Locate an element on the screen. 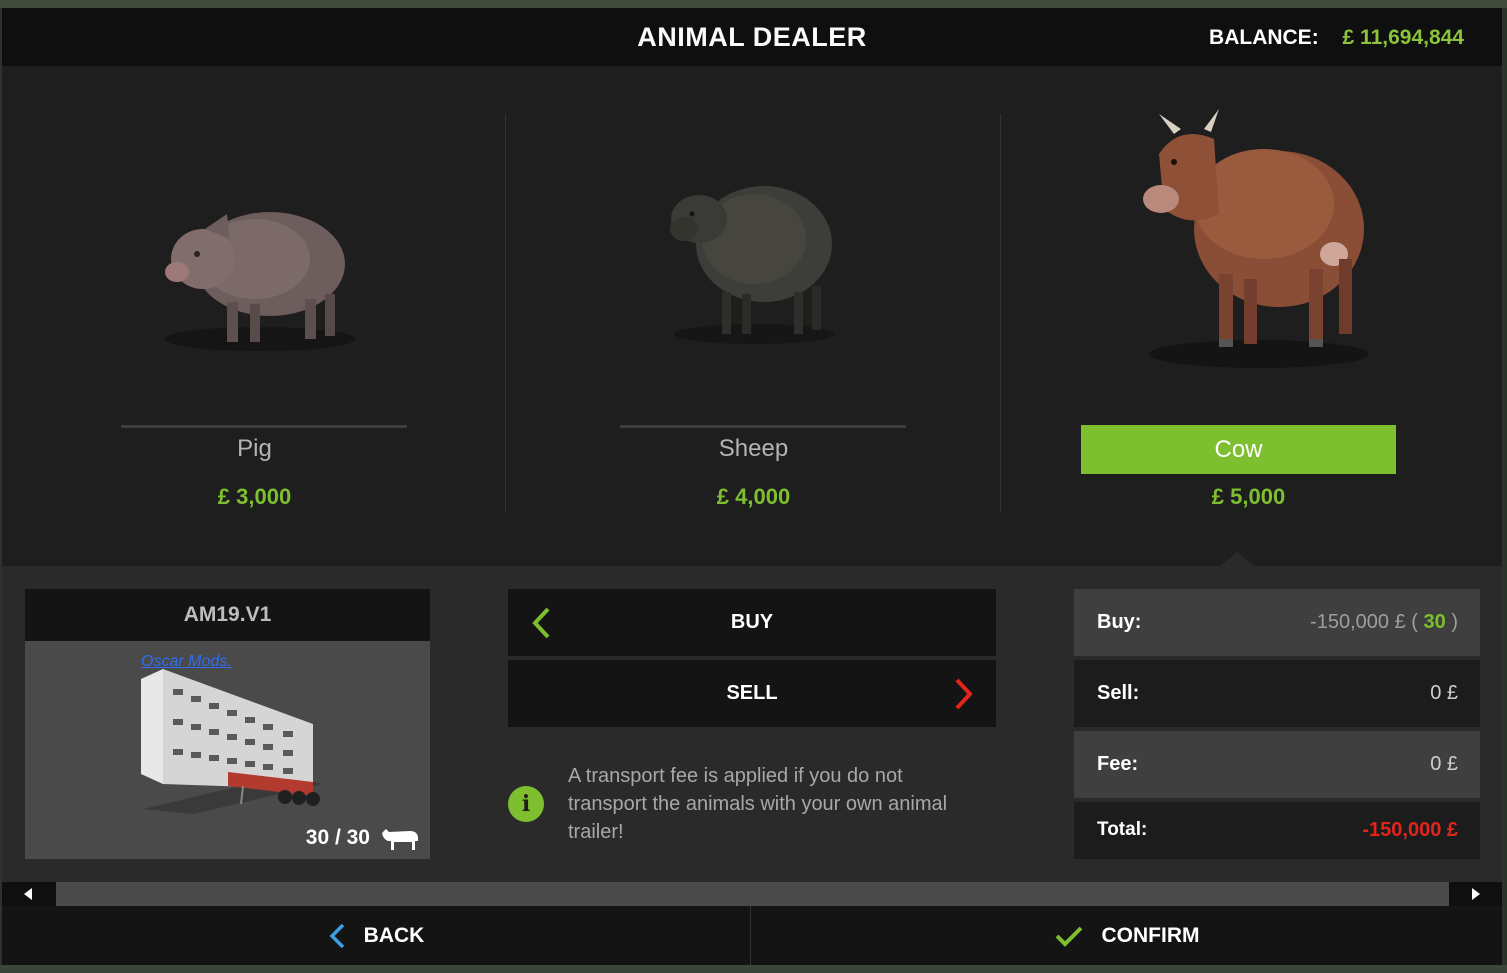 The height and width of the screenshot is (973, 1507). scroll-right-icon is located at coordinates (1476, 894).